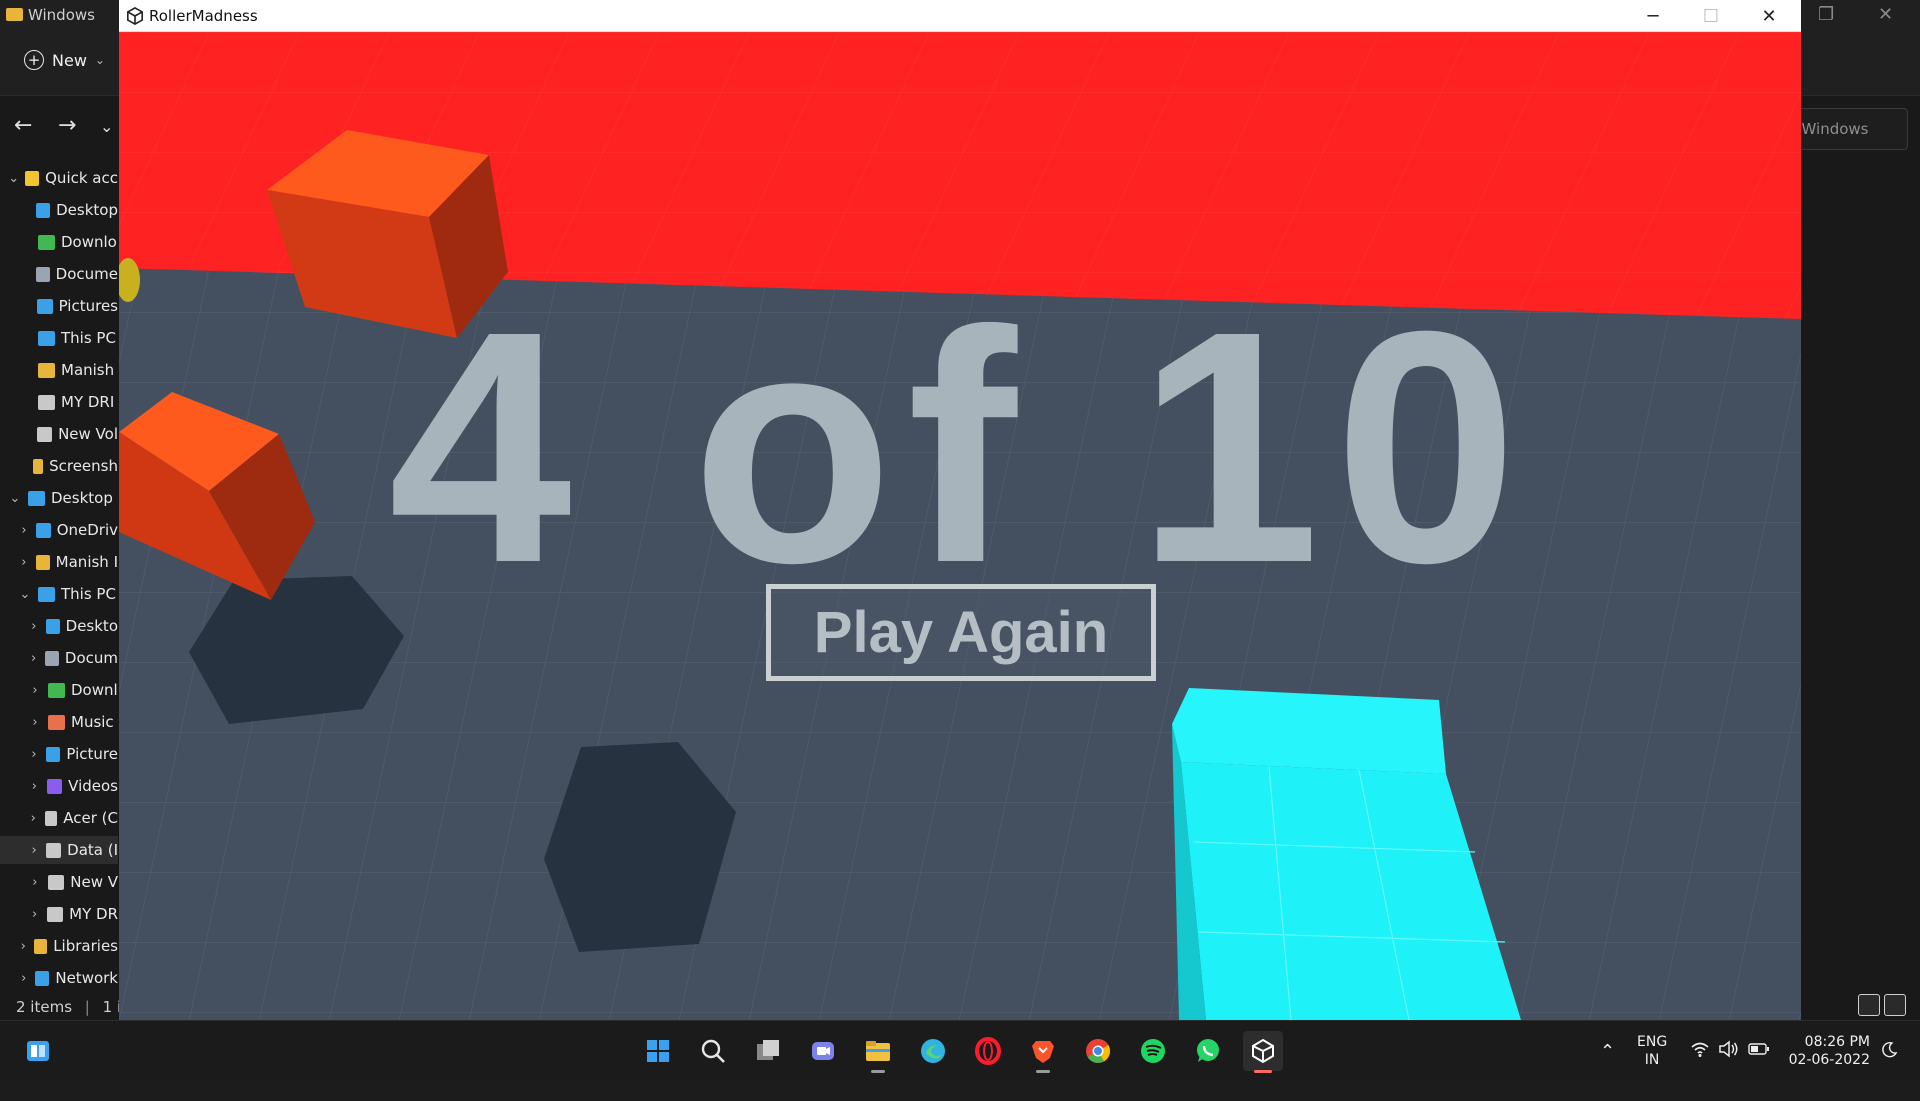  I want to click on time-text: 08:26 PM, so click(1837, 1042).